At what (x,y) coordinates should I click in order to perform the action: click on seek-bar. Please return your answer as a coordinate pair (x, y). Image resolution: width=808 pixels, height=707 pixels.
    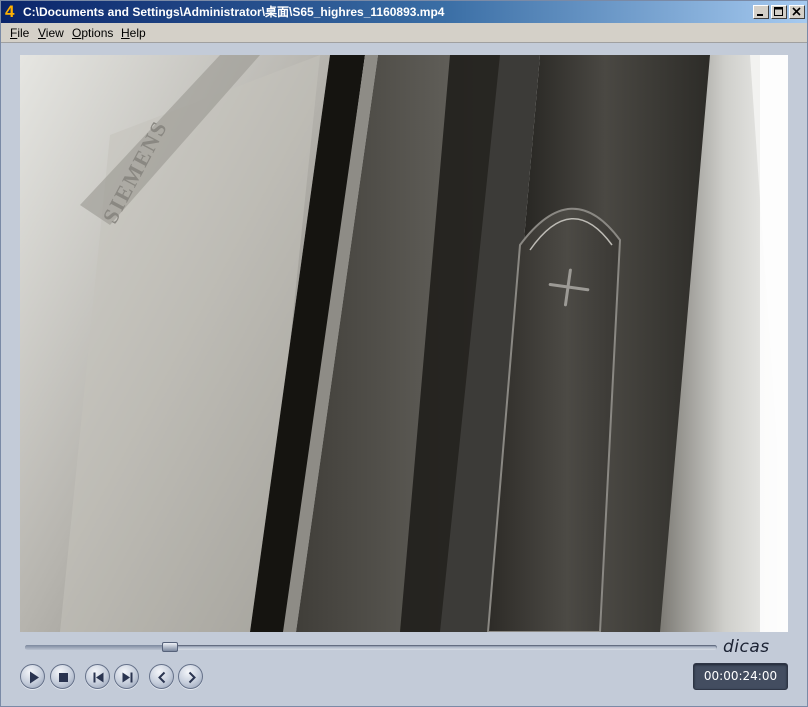
    Looking at the image, I should click on (371, 647).